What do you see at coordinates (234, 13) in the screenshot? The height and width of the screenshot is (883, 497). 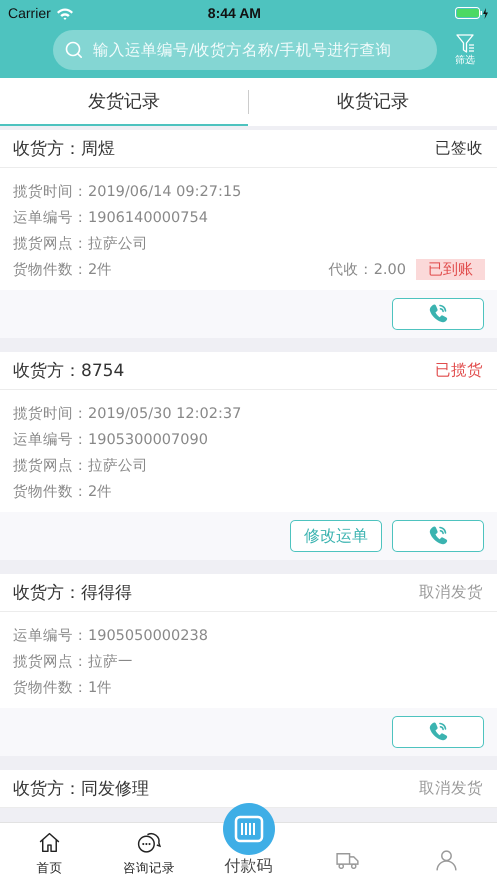 I see `clock-time: 8:44 AM` at bounding box center [234, 13].